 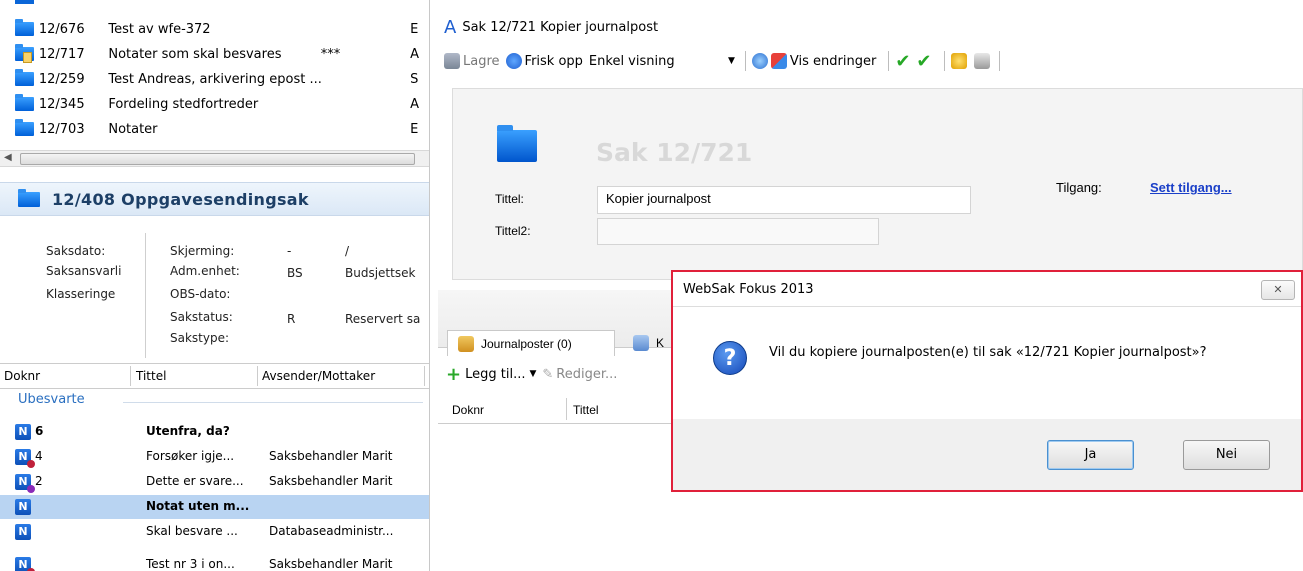 What do you see at coordinates (902, 61) in the screenshot?
I see `check-icon: ✔` at bounding box center [902, 61].